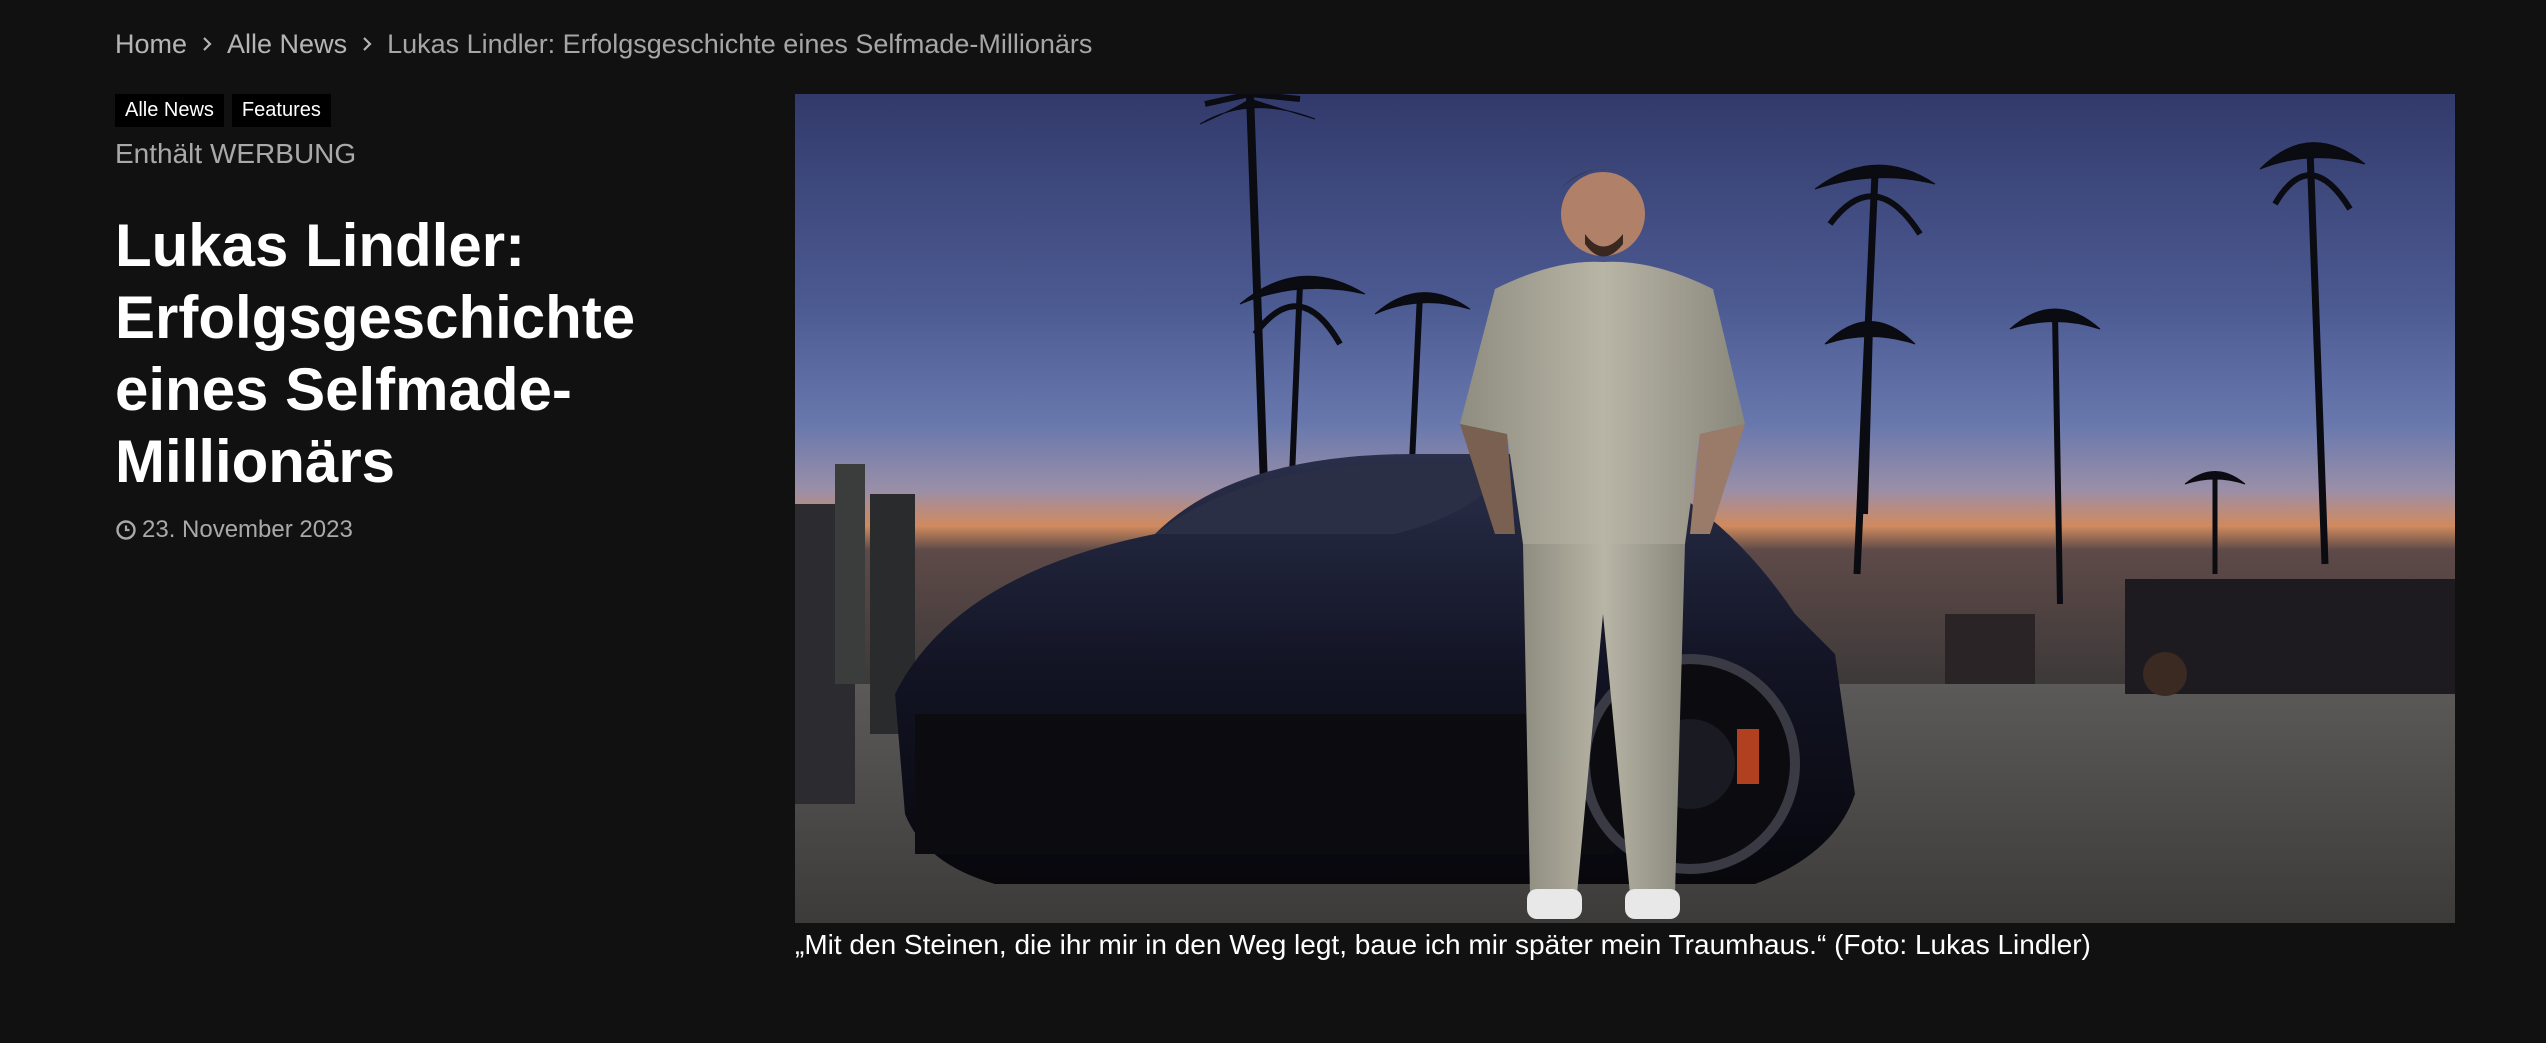 The height and width of the screenshot is (1043, 2546). Describe the element at coordinates (281, 110) in the screenshot. I see `tag-features: Features` at that location.